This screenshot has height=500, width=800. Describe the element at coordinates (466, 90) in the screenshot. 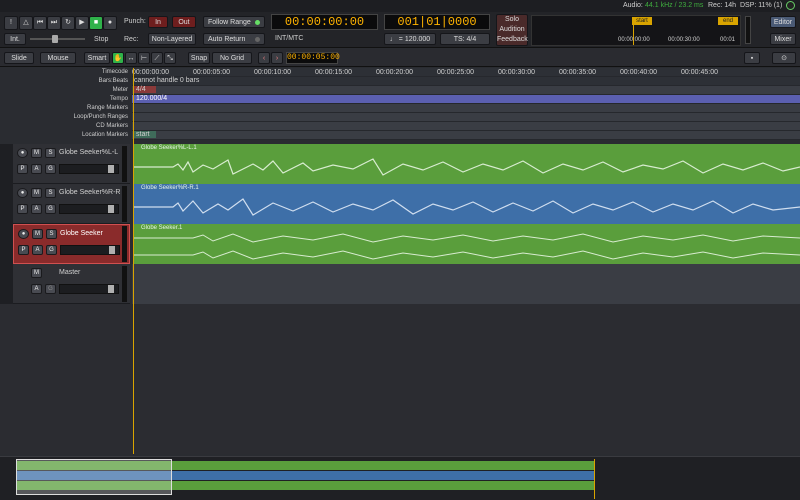

I see `meter-lane: 4/4` at that location.